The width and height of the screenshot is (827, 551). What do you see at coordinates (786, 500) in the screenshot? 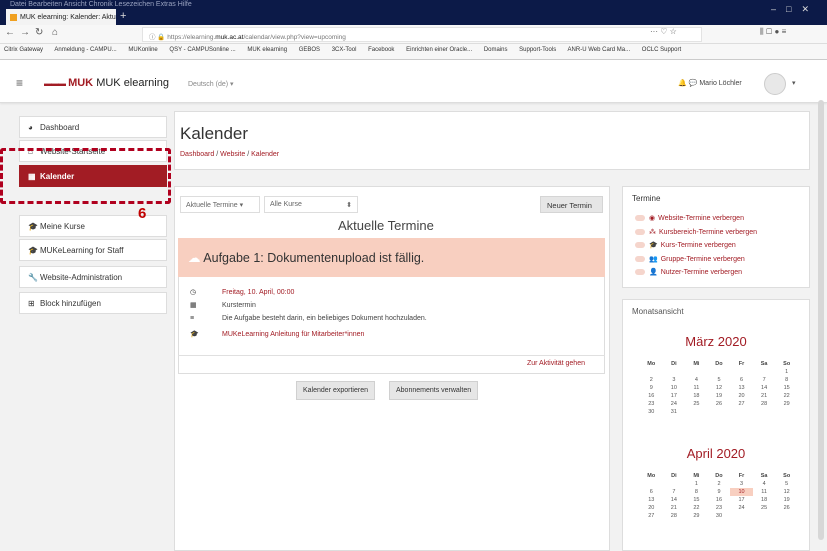
I see `calendar-day: 19` at bounding box center [786, 500].